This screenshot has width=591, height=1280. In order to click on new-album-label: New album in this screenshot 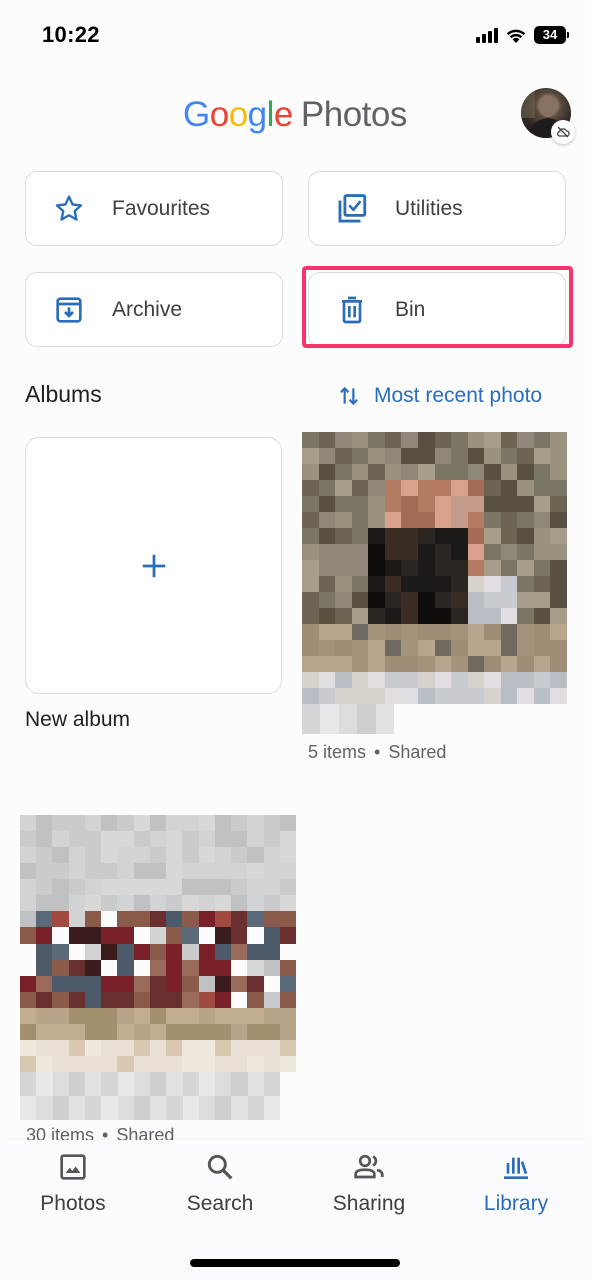, I will do `click(78, 719)`.